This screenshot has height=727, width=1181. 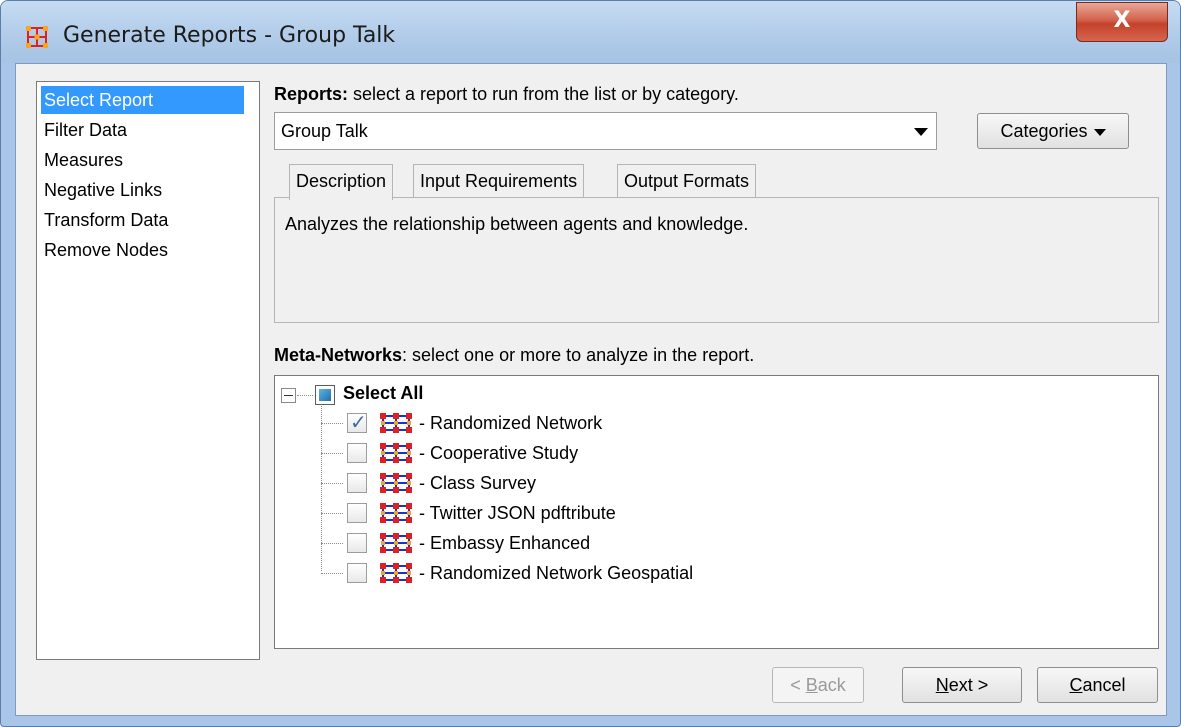 I want to click on nav-item-remove-nodes: Remove Nodes, so click(x=106, y=250).